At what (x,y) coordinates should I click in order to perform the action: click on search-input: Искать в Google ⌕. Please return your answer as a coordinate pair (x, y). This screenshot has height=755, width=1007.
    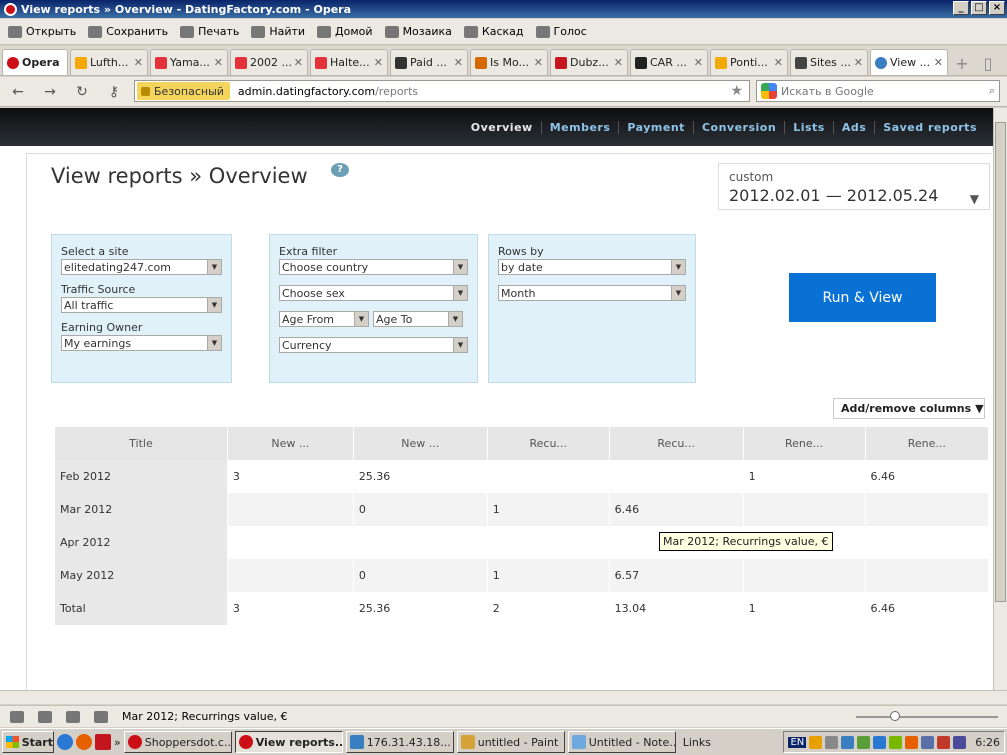
    Looking at the image, I should click on (878, 91).